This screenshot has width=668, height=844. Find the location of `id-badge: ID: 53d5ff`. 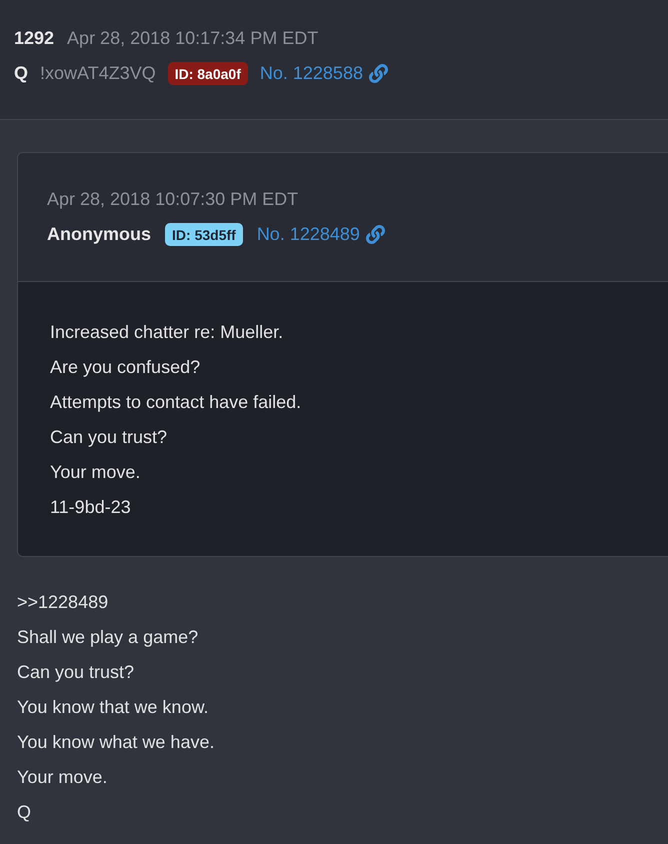

id-badge: ID: 53d5ff is located at coordinates (204, 234).